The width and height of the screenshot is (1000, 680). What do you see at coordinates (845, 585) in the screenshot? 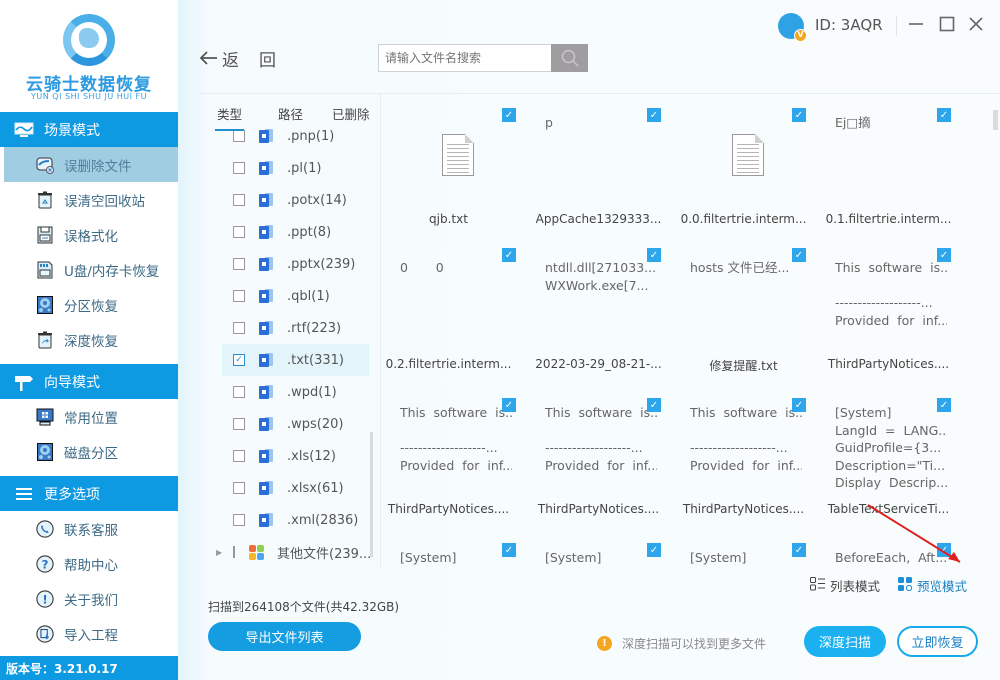
I see `list-mode-toggle: 列表模式` at bounding box center [845, 585].